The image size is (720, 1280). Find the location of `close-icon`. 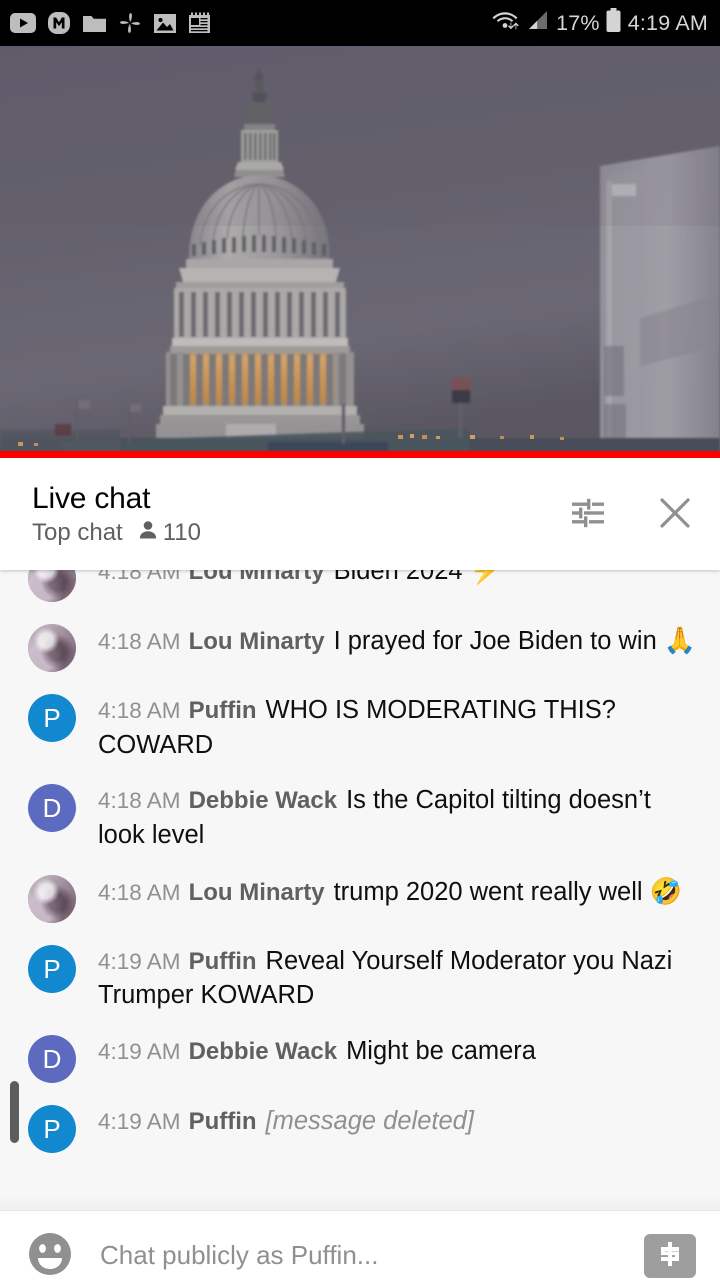

close-icon is located at coordinates (675, 514).